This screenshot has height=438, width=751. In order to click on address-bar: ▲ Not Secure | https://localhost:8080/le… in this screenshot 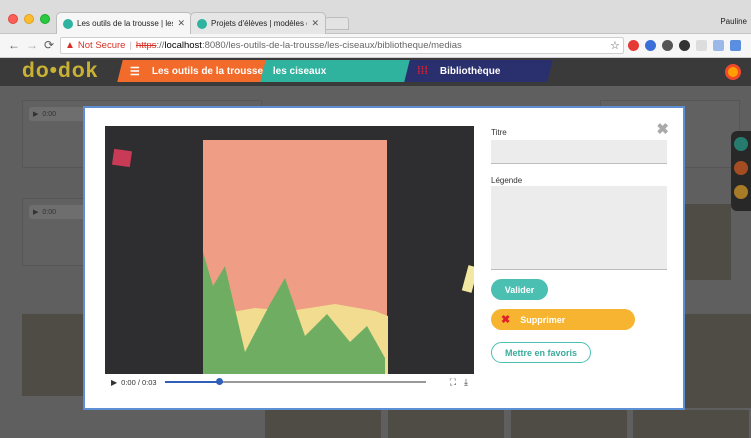, I will do `click(342, 45)`.